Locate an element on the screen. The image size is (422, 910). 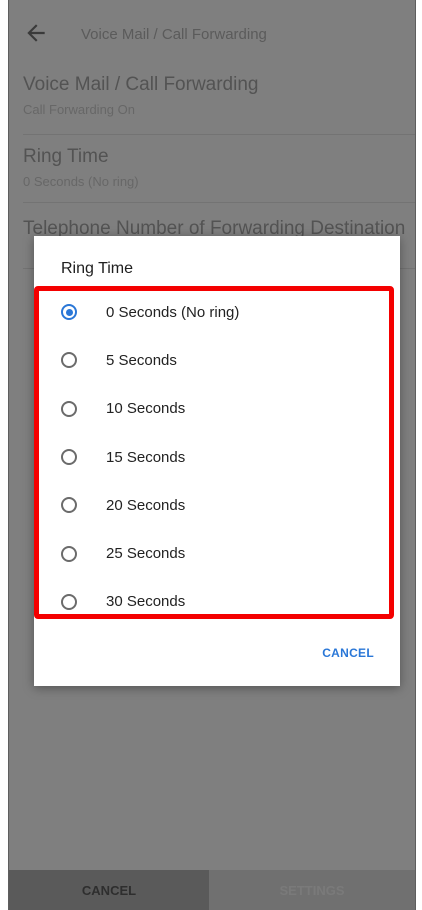
dialog-title: Ring Time is located at coordinates (97, 268).